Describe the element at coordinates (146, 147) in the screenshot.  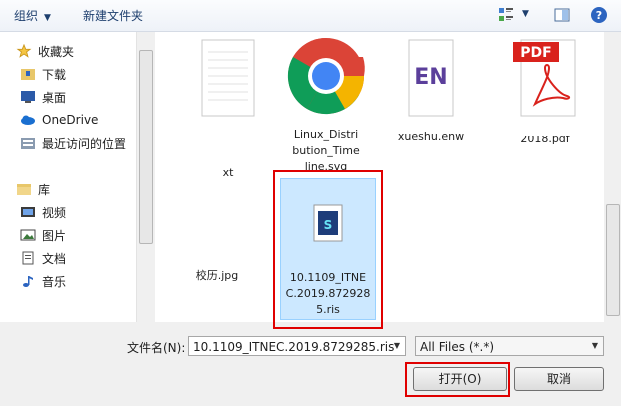
I see `sidebar-scroll-thumb` at that location.